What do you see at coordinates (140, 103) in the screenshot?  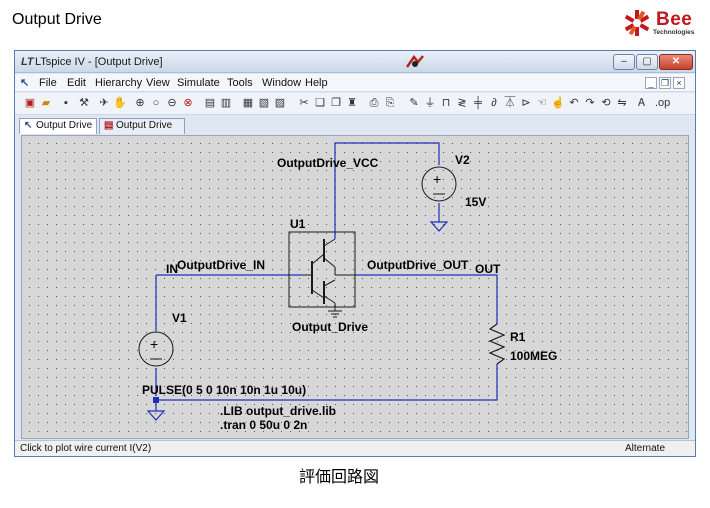 I see `zoom-in-icon: ⊕` at bounding box center [140, 103].